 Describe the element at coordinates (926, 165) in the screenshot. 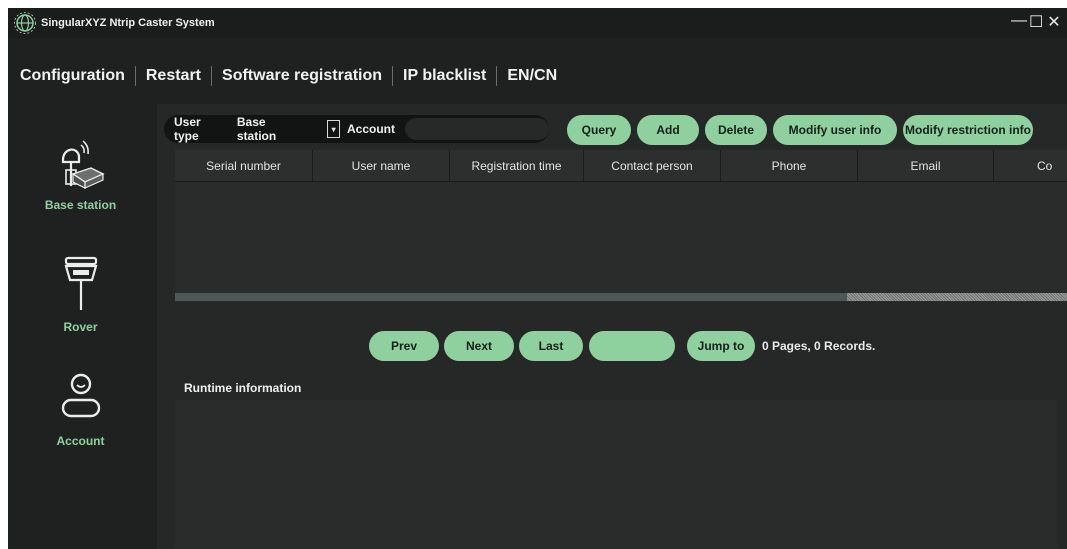

I see `column-email: Email` at that location.